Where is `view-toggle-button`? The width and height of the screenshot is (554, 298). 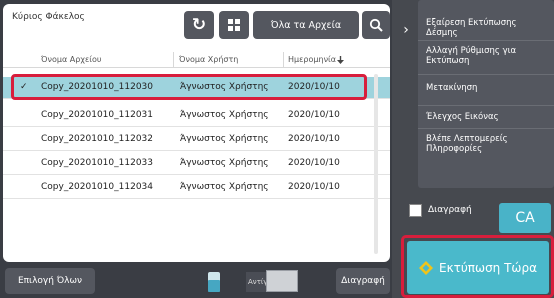
view-toggle-button is located at coordinates (234, 25).